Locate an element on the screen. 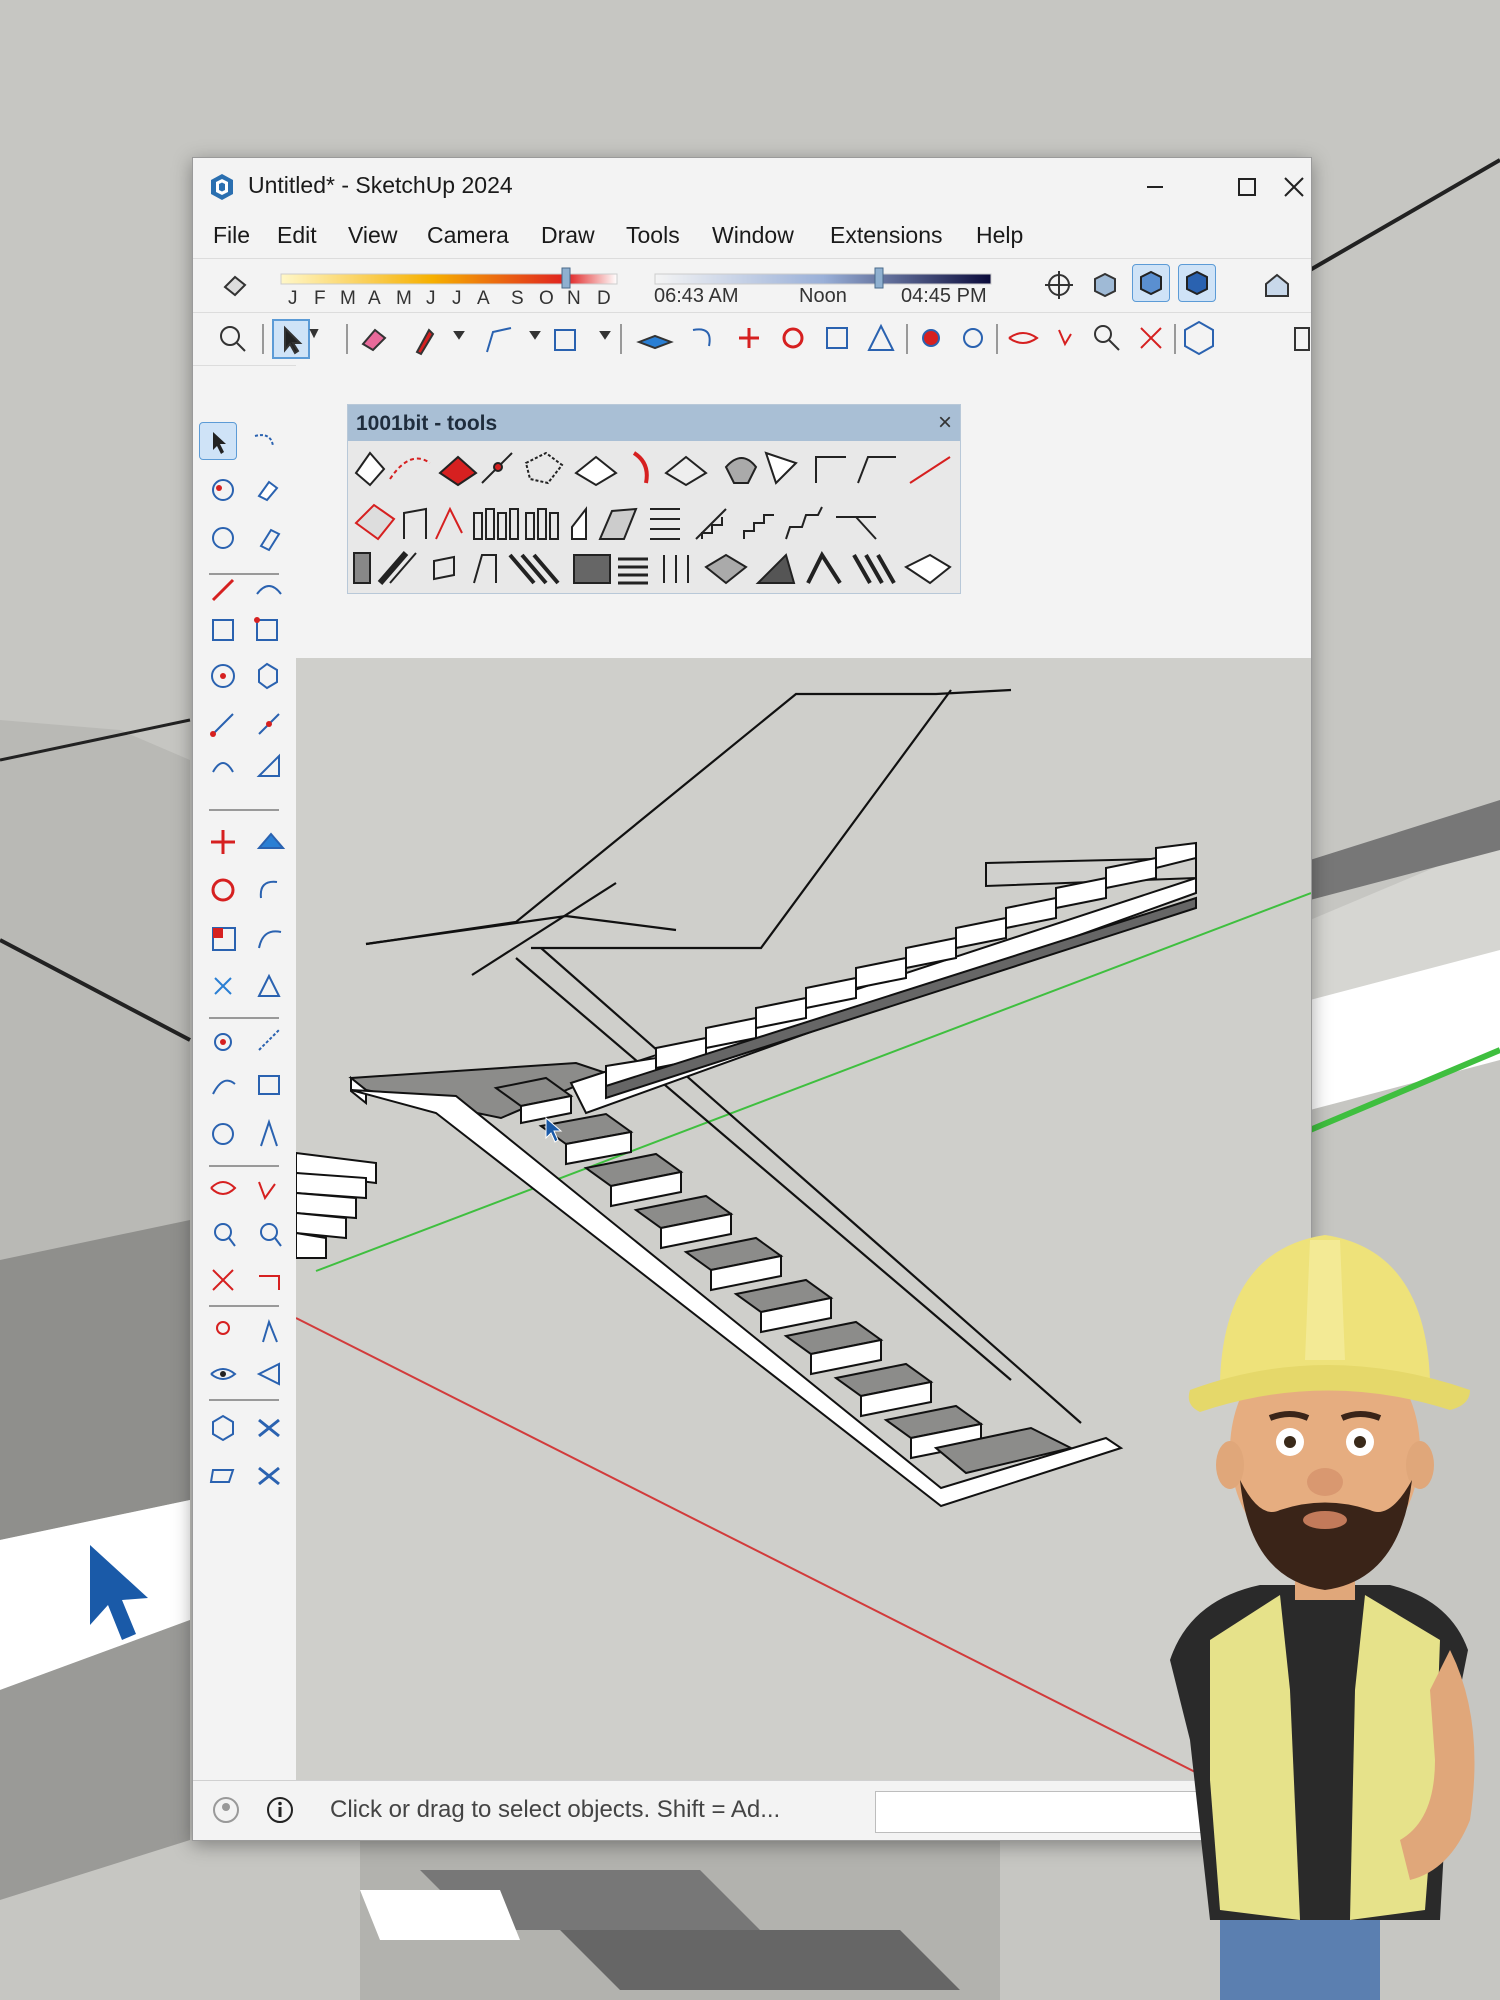 Image resolution: width=1500 pixels, height=2000 pixels. info-icon is located at coordinates (280, 1810).